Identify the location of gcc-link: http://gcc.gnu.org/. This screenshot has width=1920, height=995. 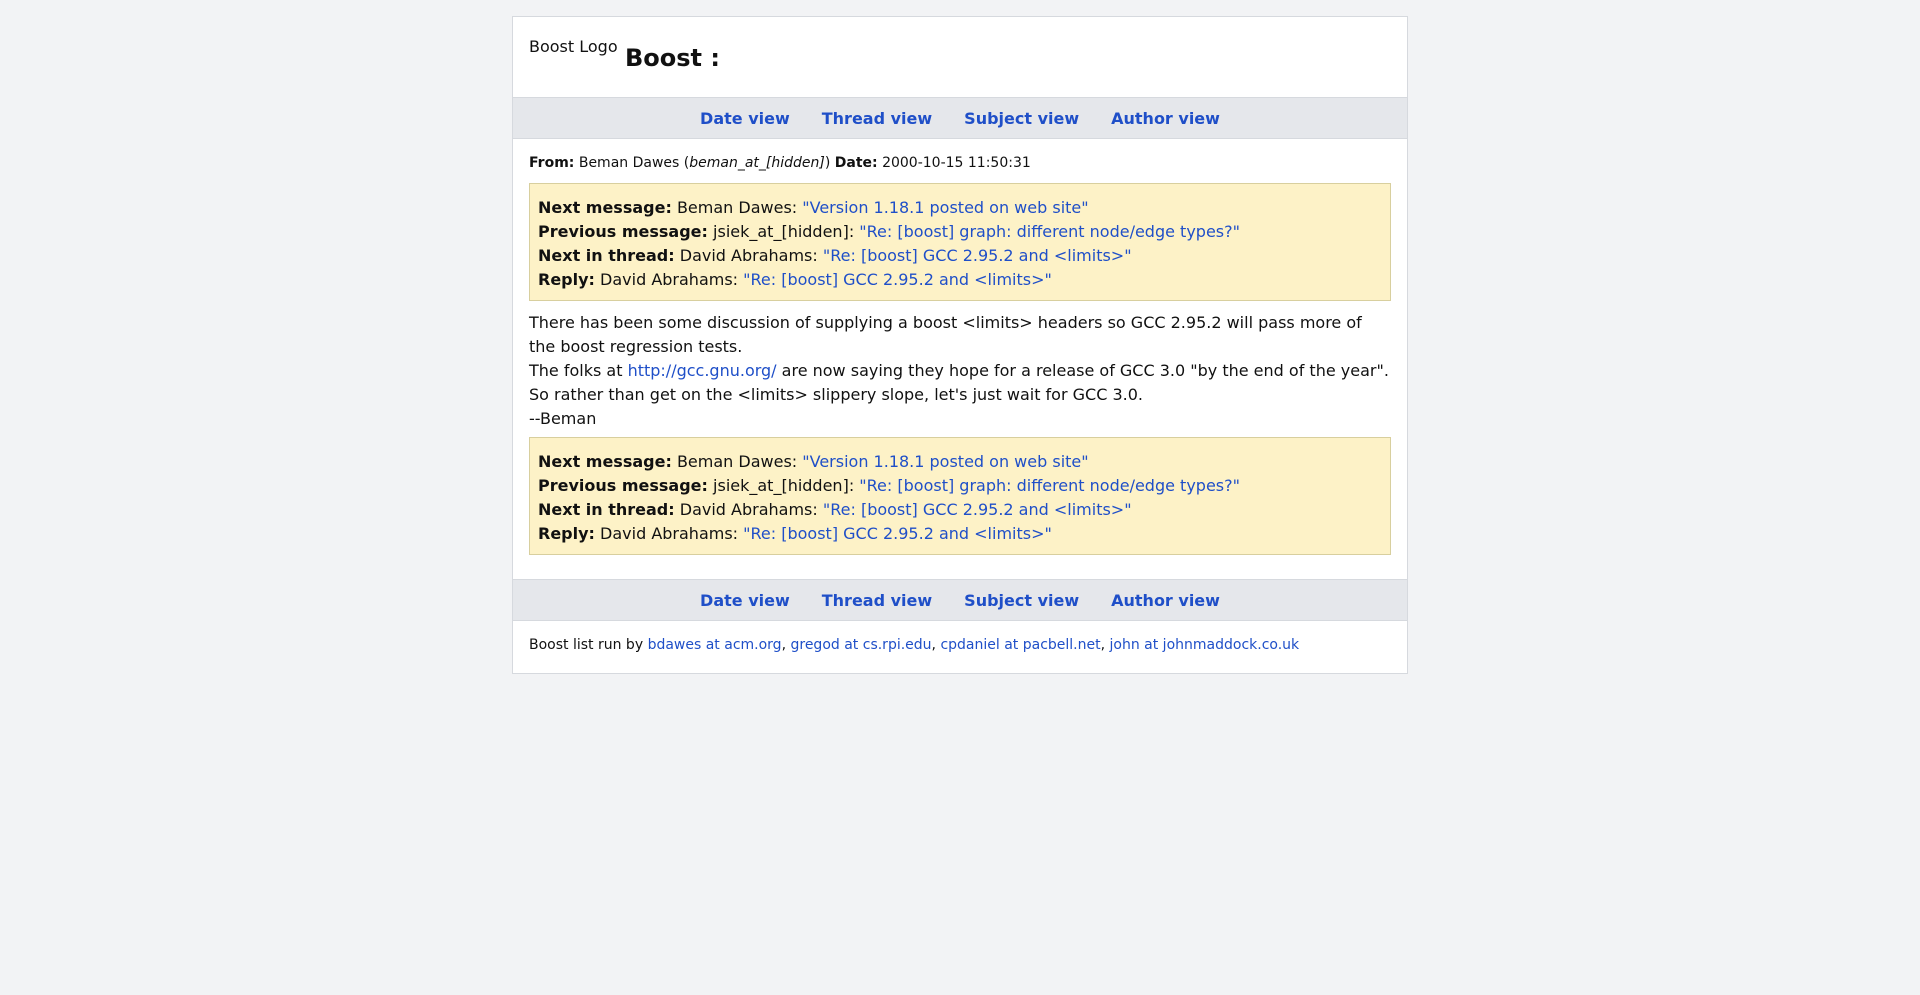
(702, 370).